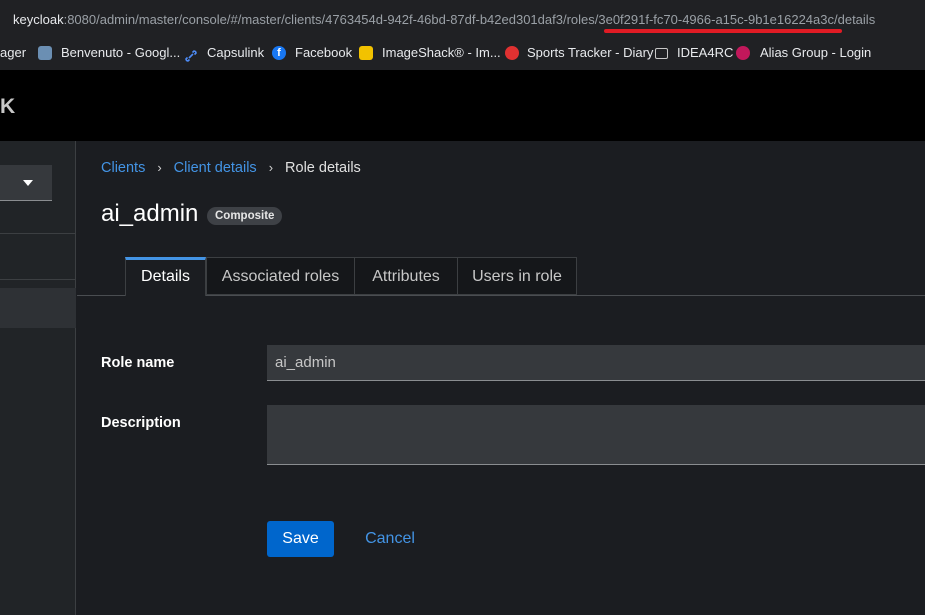 This screenshot has width=925, height=615. What do you see at coordinates (816, 52) in the screenshot?
I see `bookmark-label: Alias Group - Login` at bounding box center [816, 52].